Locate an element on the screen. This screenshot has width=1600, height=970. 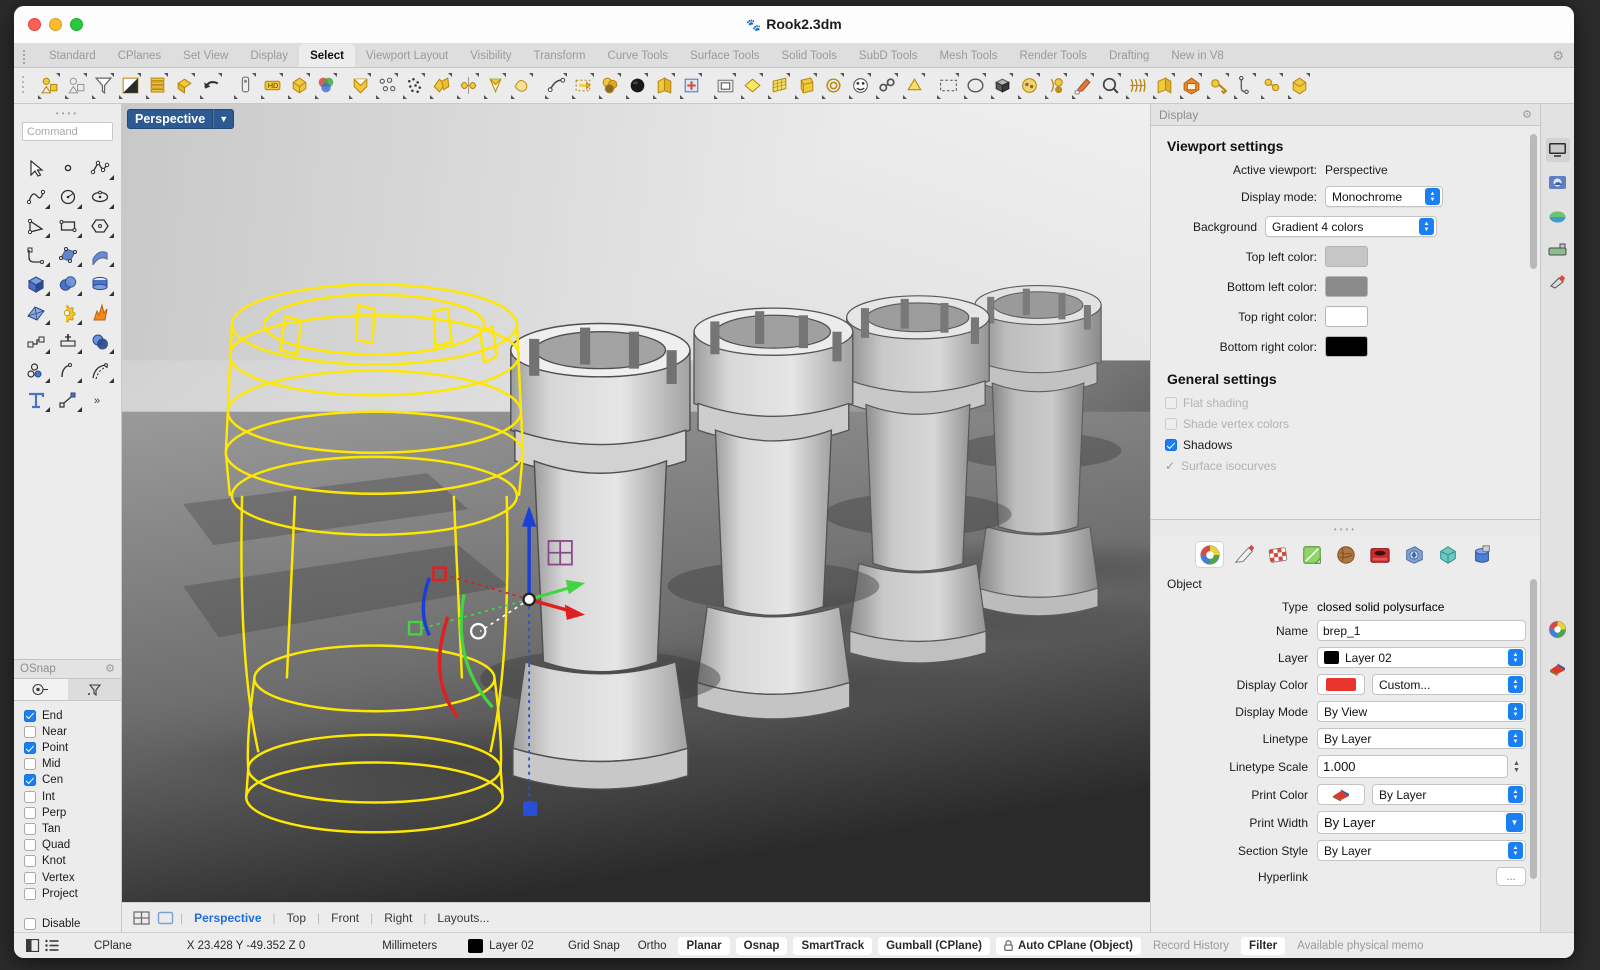
osnap-checkbox-project is located at coordinates (30, 893).